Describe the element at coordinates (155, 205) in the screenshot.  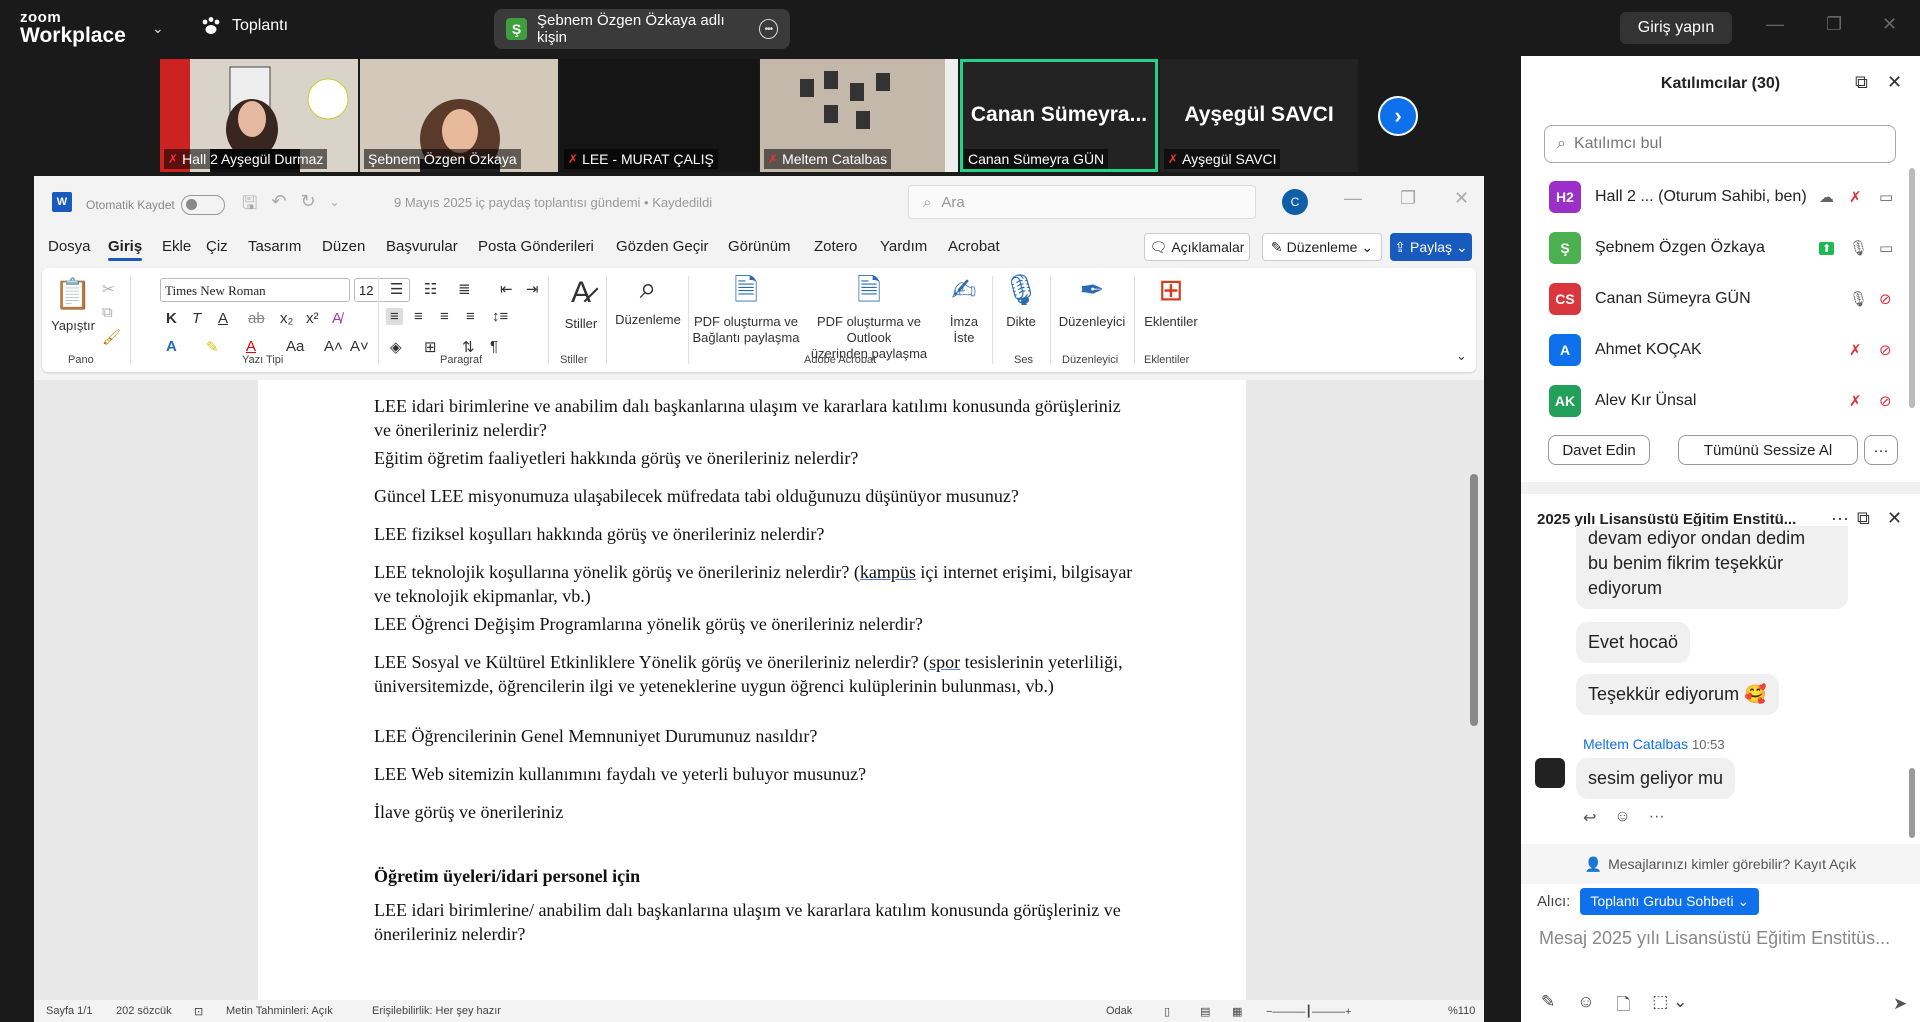
I see `autosave-toggle: Otomatik Kaydet` at that location.